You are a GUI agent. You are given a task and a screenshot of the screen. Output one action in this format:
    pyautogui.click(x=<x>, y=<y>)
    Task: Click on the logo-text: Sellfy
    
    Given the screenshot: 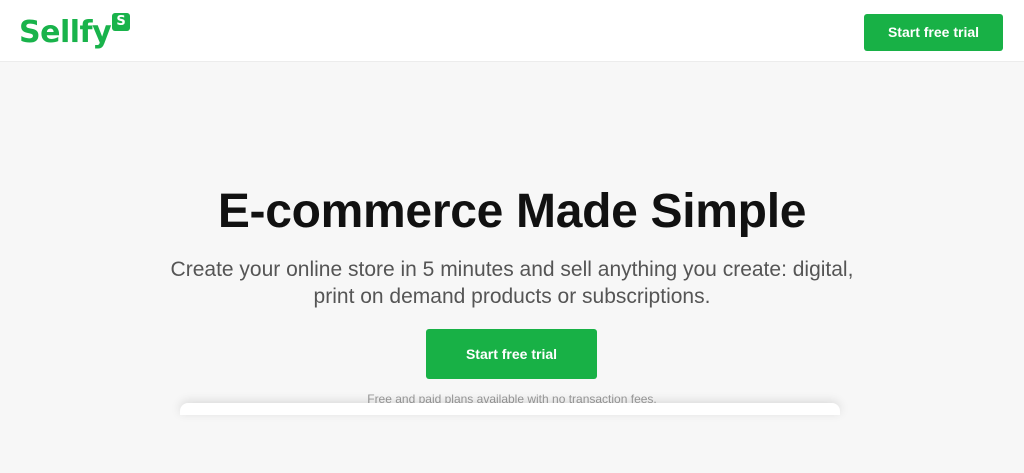 What is the action you would take?
    pyautogui.click(x=65, y=32)
    